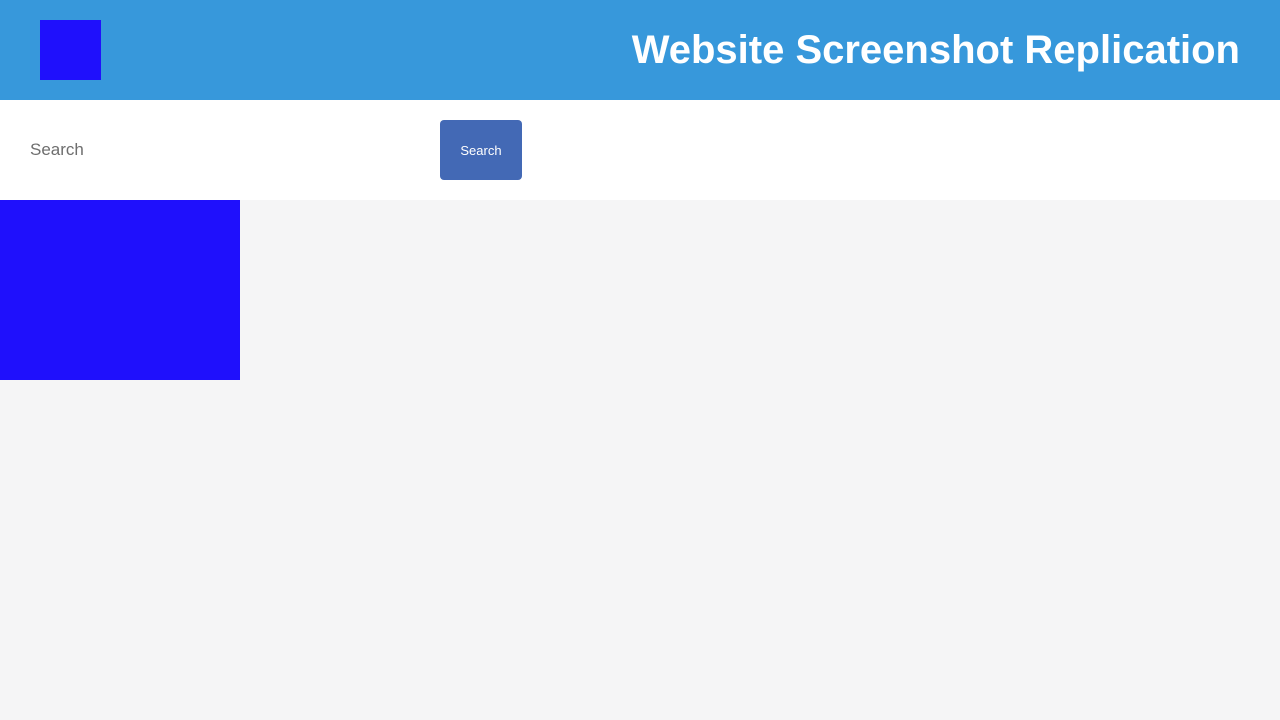  What do you see at coordinates (935, 50) in the screenshot?
I see `page-title: Website Screenshot Replication` at bounding box center [935, 50].